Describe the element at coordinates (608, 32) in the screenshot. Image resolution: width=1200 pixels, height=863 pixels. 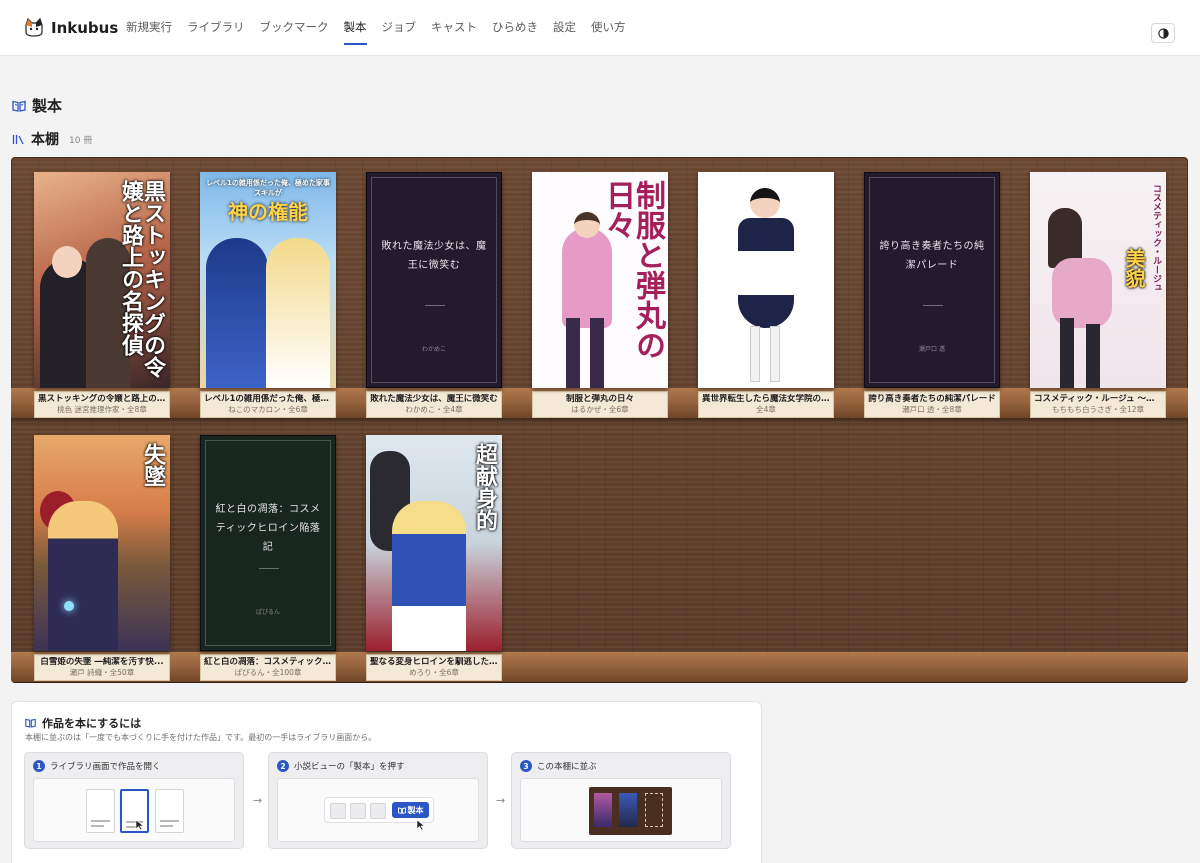
I see `nav-item-usage: 使い方` at that location.